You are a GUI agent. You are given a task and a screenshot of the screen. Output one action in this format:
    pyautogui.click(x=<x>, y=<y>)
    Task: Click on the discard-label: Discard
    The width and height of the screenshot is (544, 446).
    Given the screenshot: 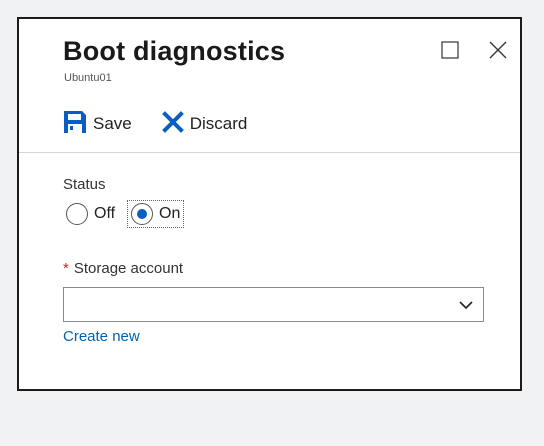 What is the action you would take?
    pyautogui.click(x=218, y=123)
    